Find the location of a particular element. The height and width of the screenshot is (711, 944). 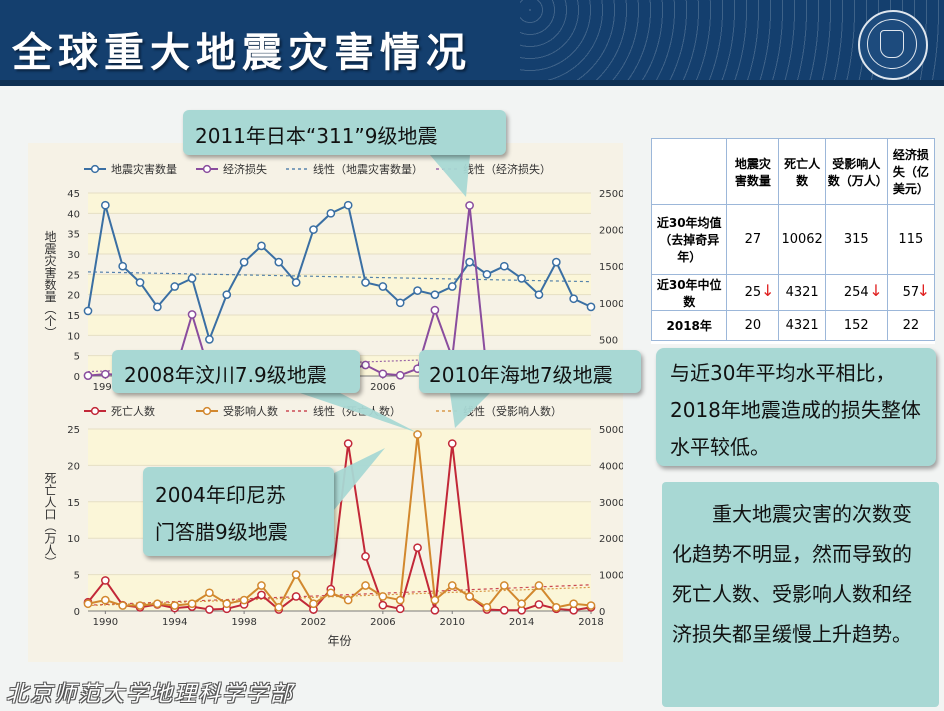

callout-japan: 2011年日本“311”9级地震 is located at coordinates (344, 132).